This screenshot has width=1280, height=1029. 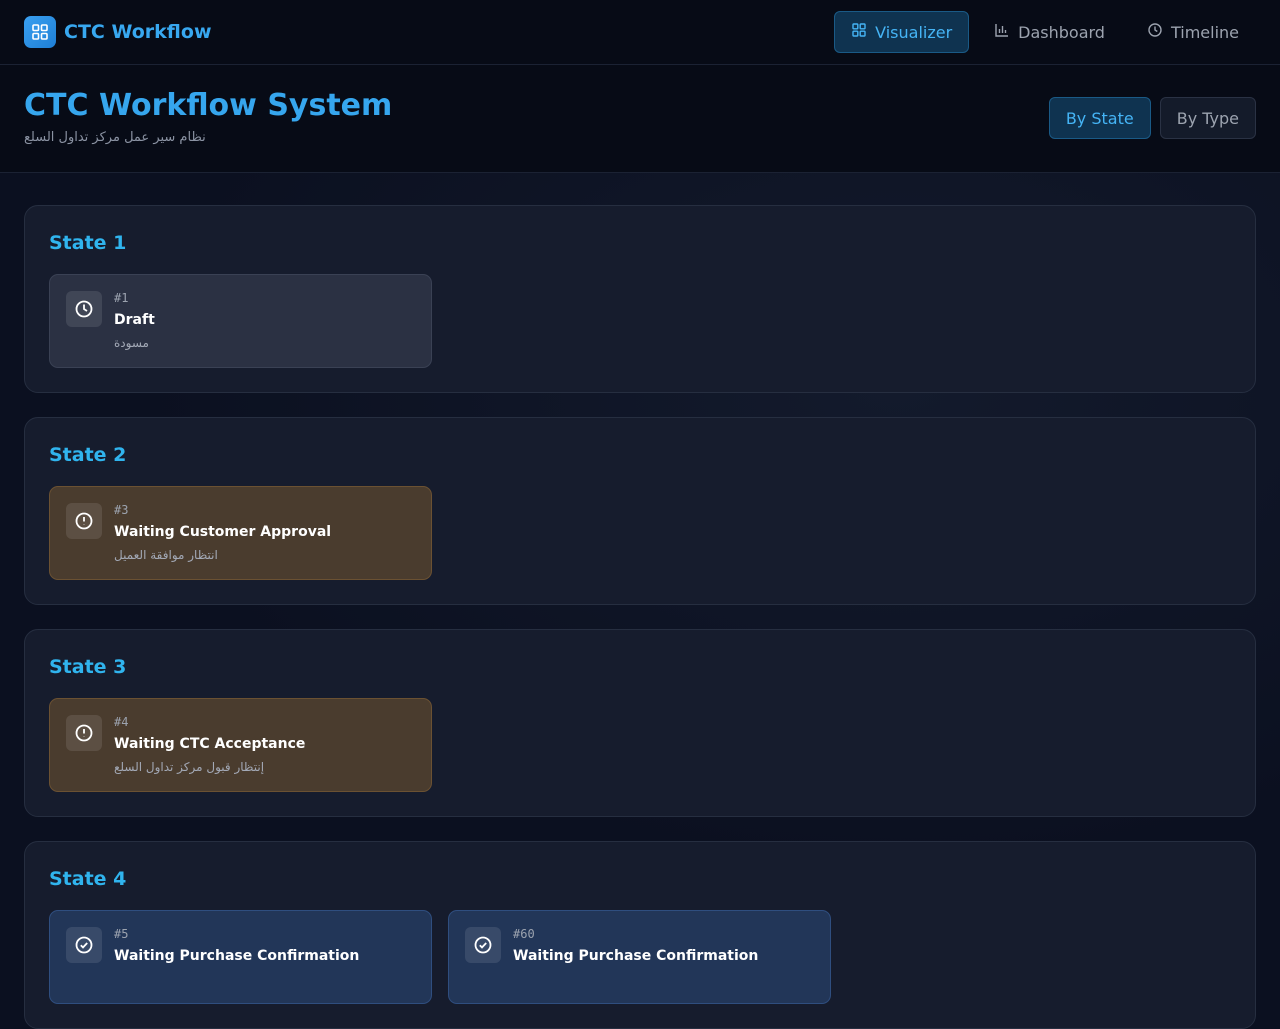 I want to click on state-title: State 3, so click(x=88, y=667).